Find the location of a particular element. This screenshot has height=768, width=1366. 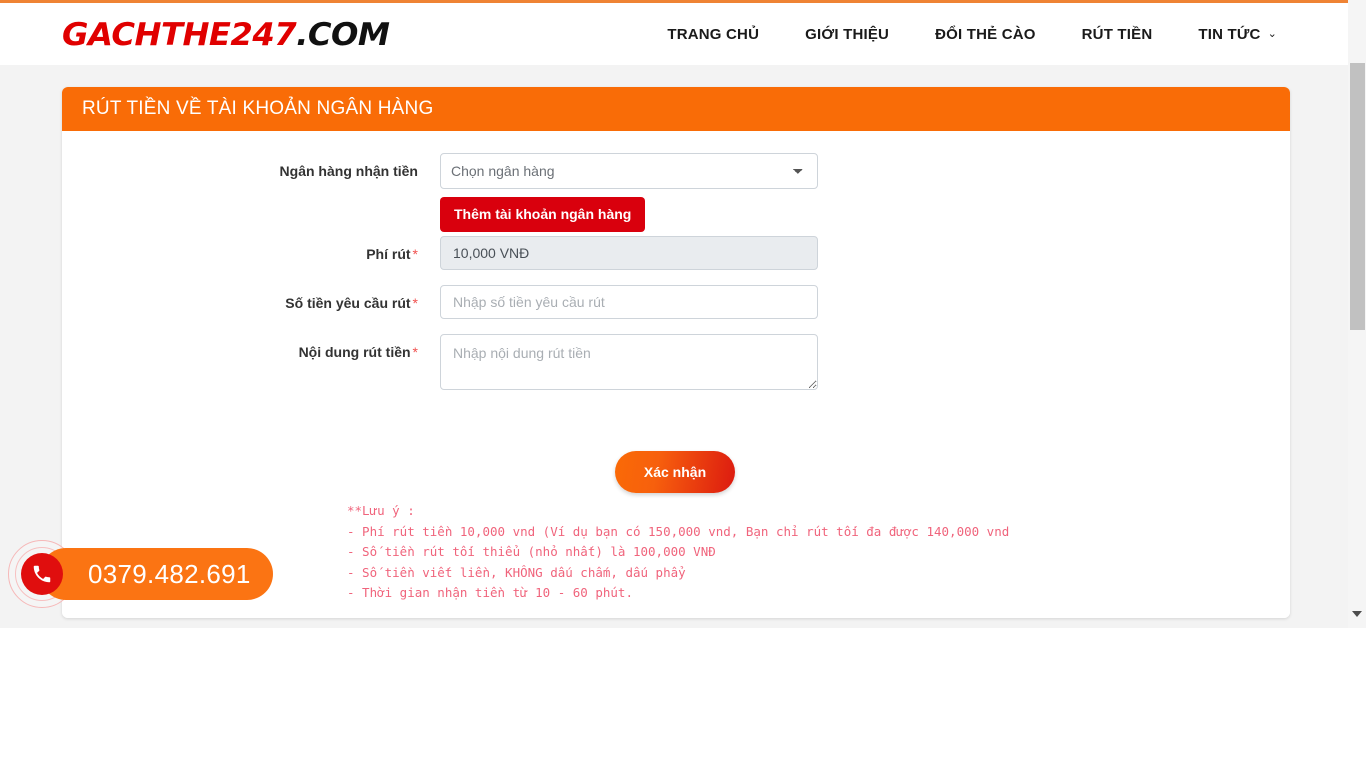

page-title: RÚT TIỀN VỀ TÀI KHOẢN NGÂN HÀNG is located at coordinates (258, 108).